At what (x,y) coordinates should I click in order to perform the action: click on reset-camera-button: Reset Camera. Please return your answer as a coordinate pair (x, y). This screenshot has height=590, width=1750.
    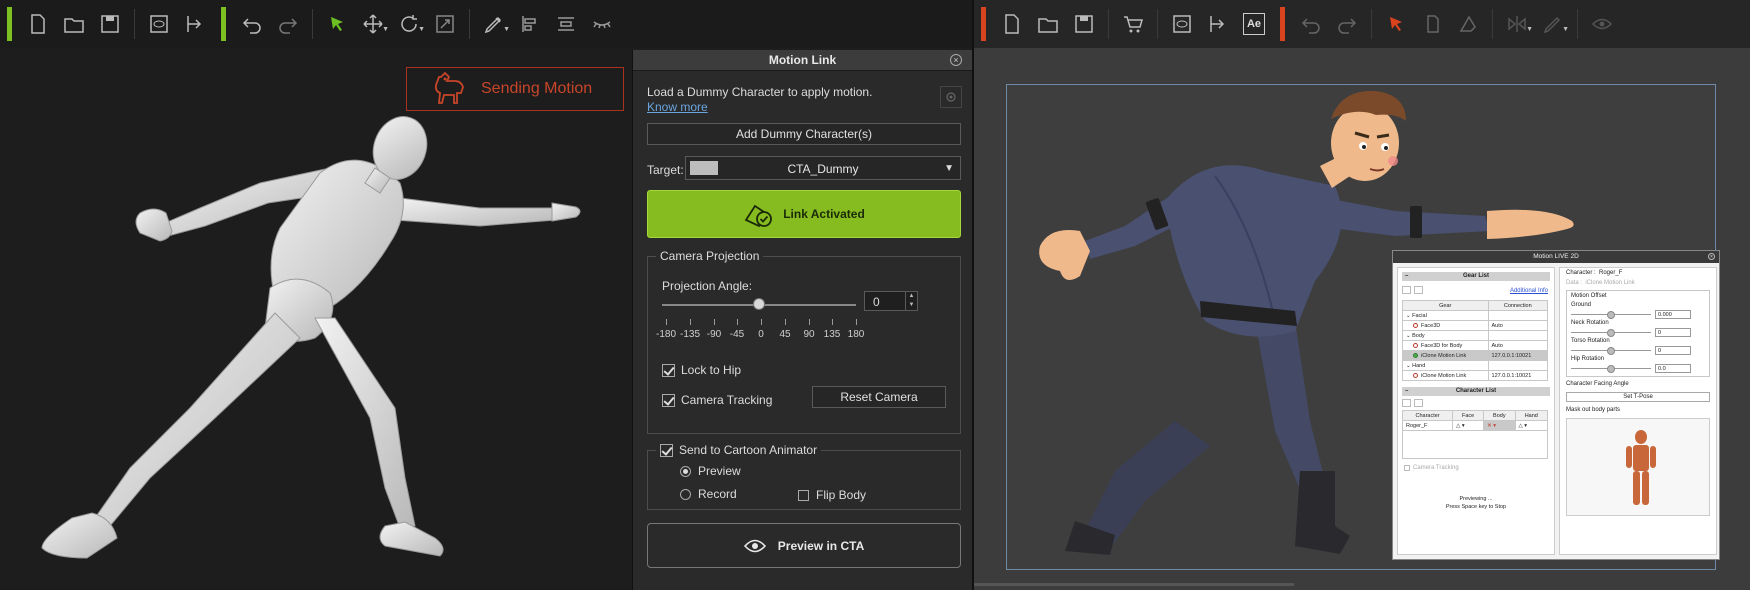
    Looking at the image, I should click on (879, 397).